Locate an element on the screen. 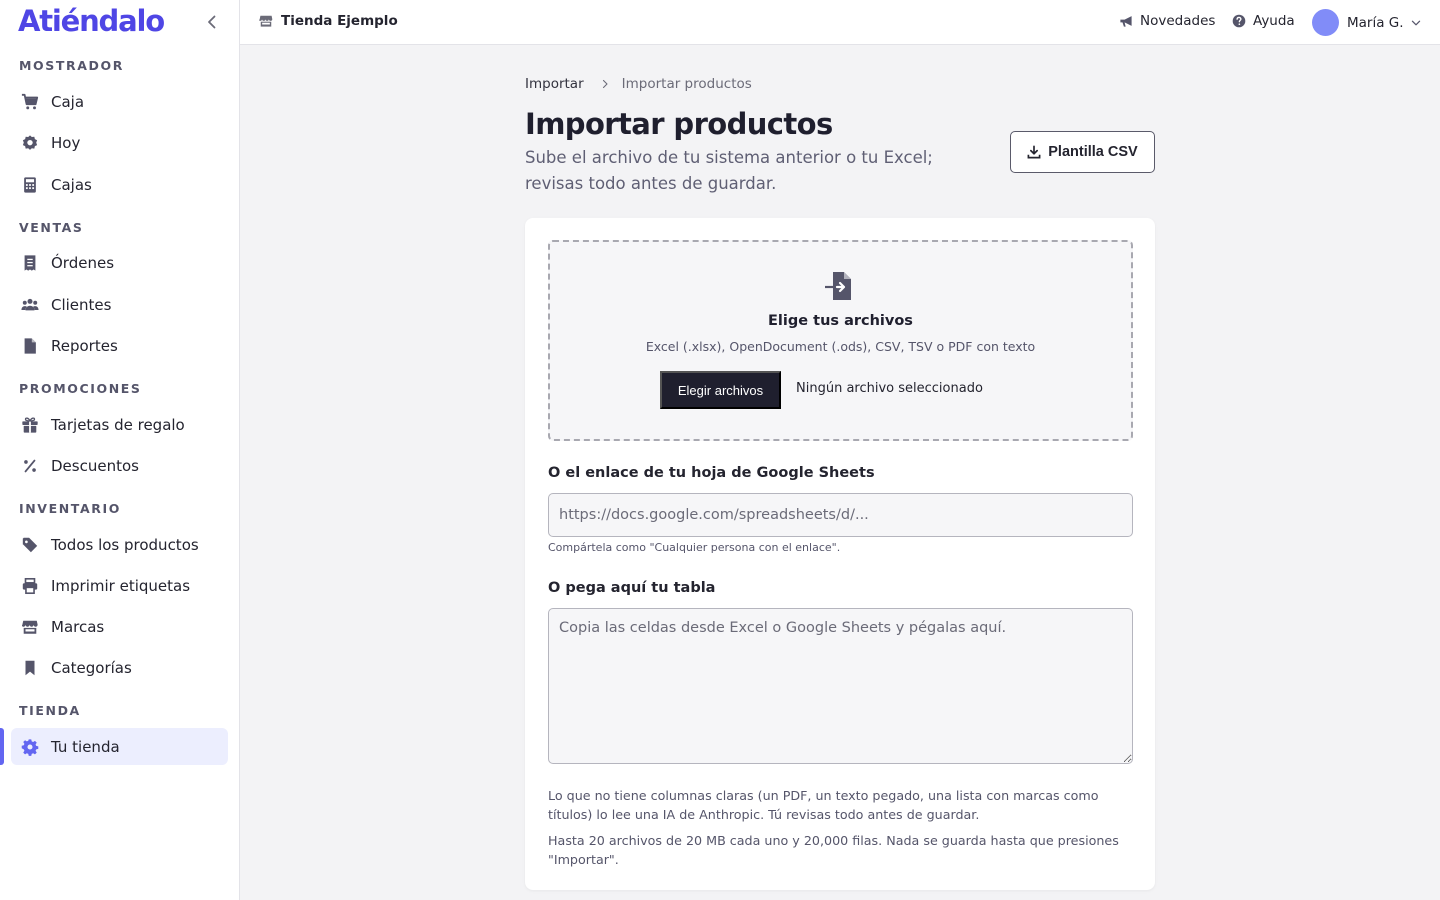  collapse-sidebar-icon is located at coordinates (212, 22).